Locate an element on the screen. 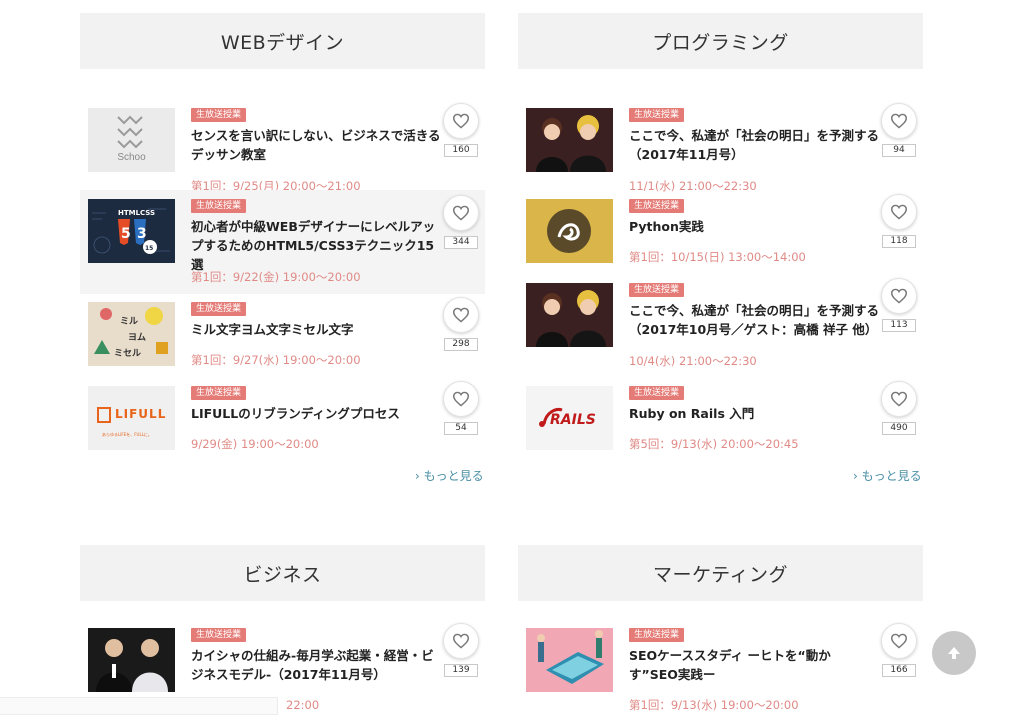 The height and width of the screenshot is (717, 1024). course-thumbnail: RAILS is located at coordinates (569, 418).